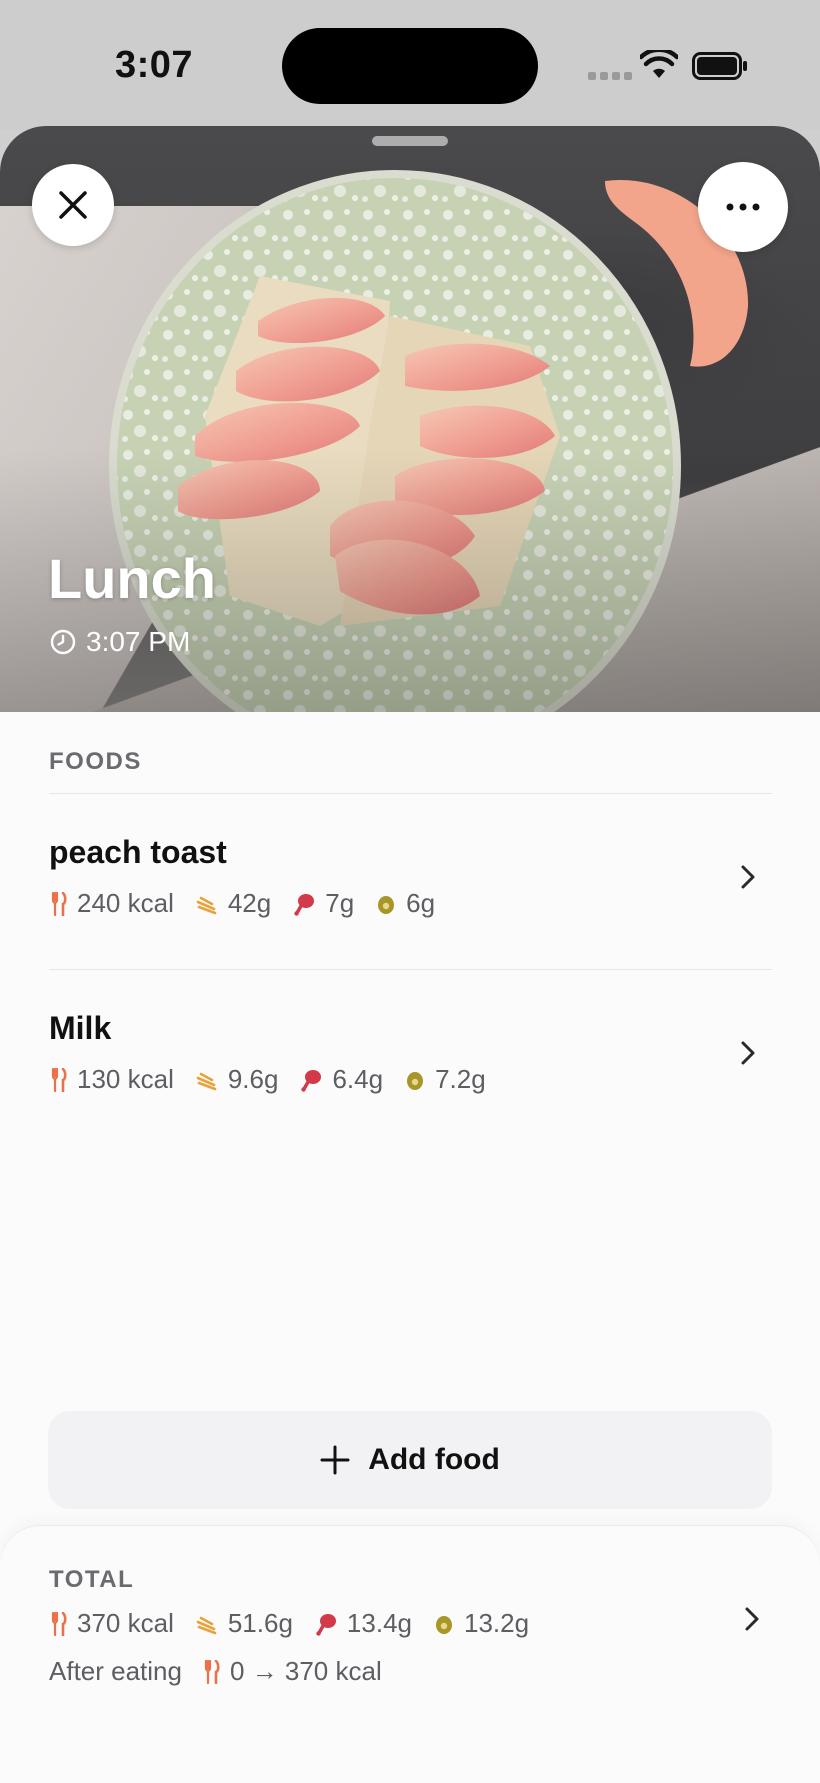 The height and width of the screenshot is (1783, 820). Describe the element at coordinates (335, 1460) in the screenshot. I see `plus-icon` at that location.